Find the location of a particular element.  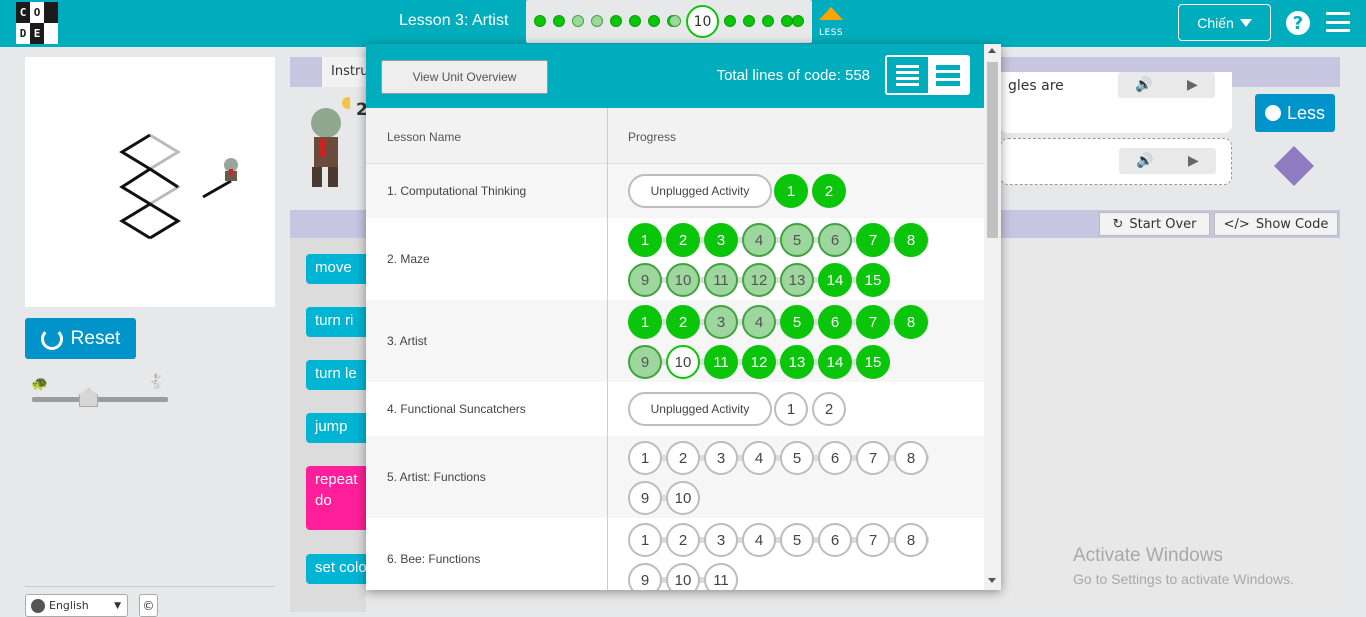

speed-slider-thumb is located at coordinates (88, 397).